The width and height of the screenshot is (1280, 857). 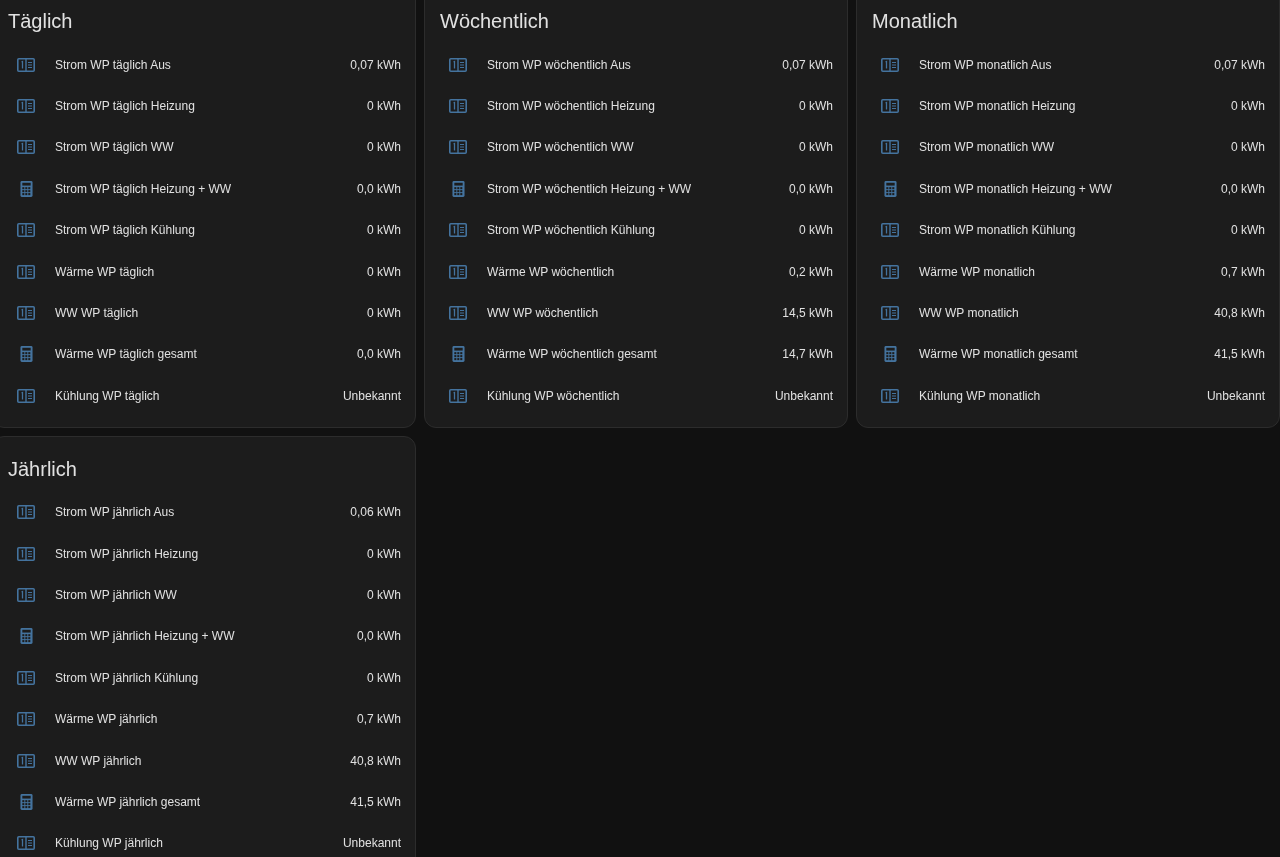 What do you see at coordinates (211, 553) in the screenshot?
I see `entity-name: Strom WP jährlich Heizung` at bounding box center [211, 553].